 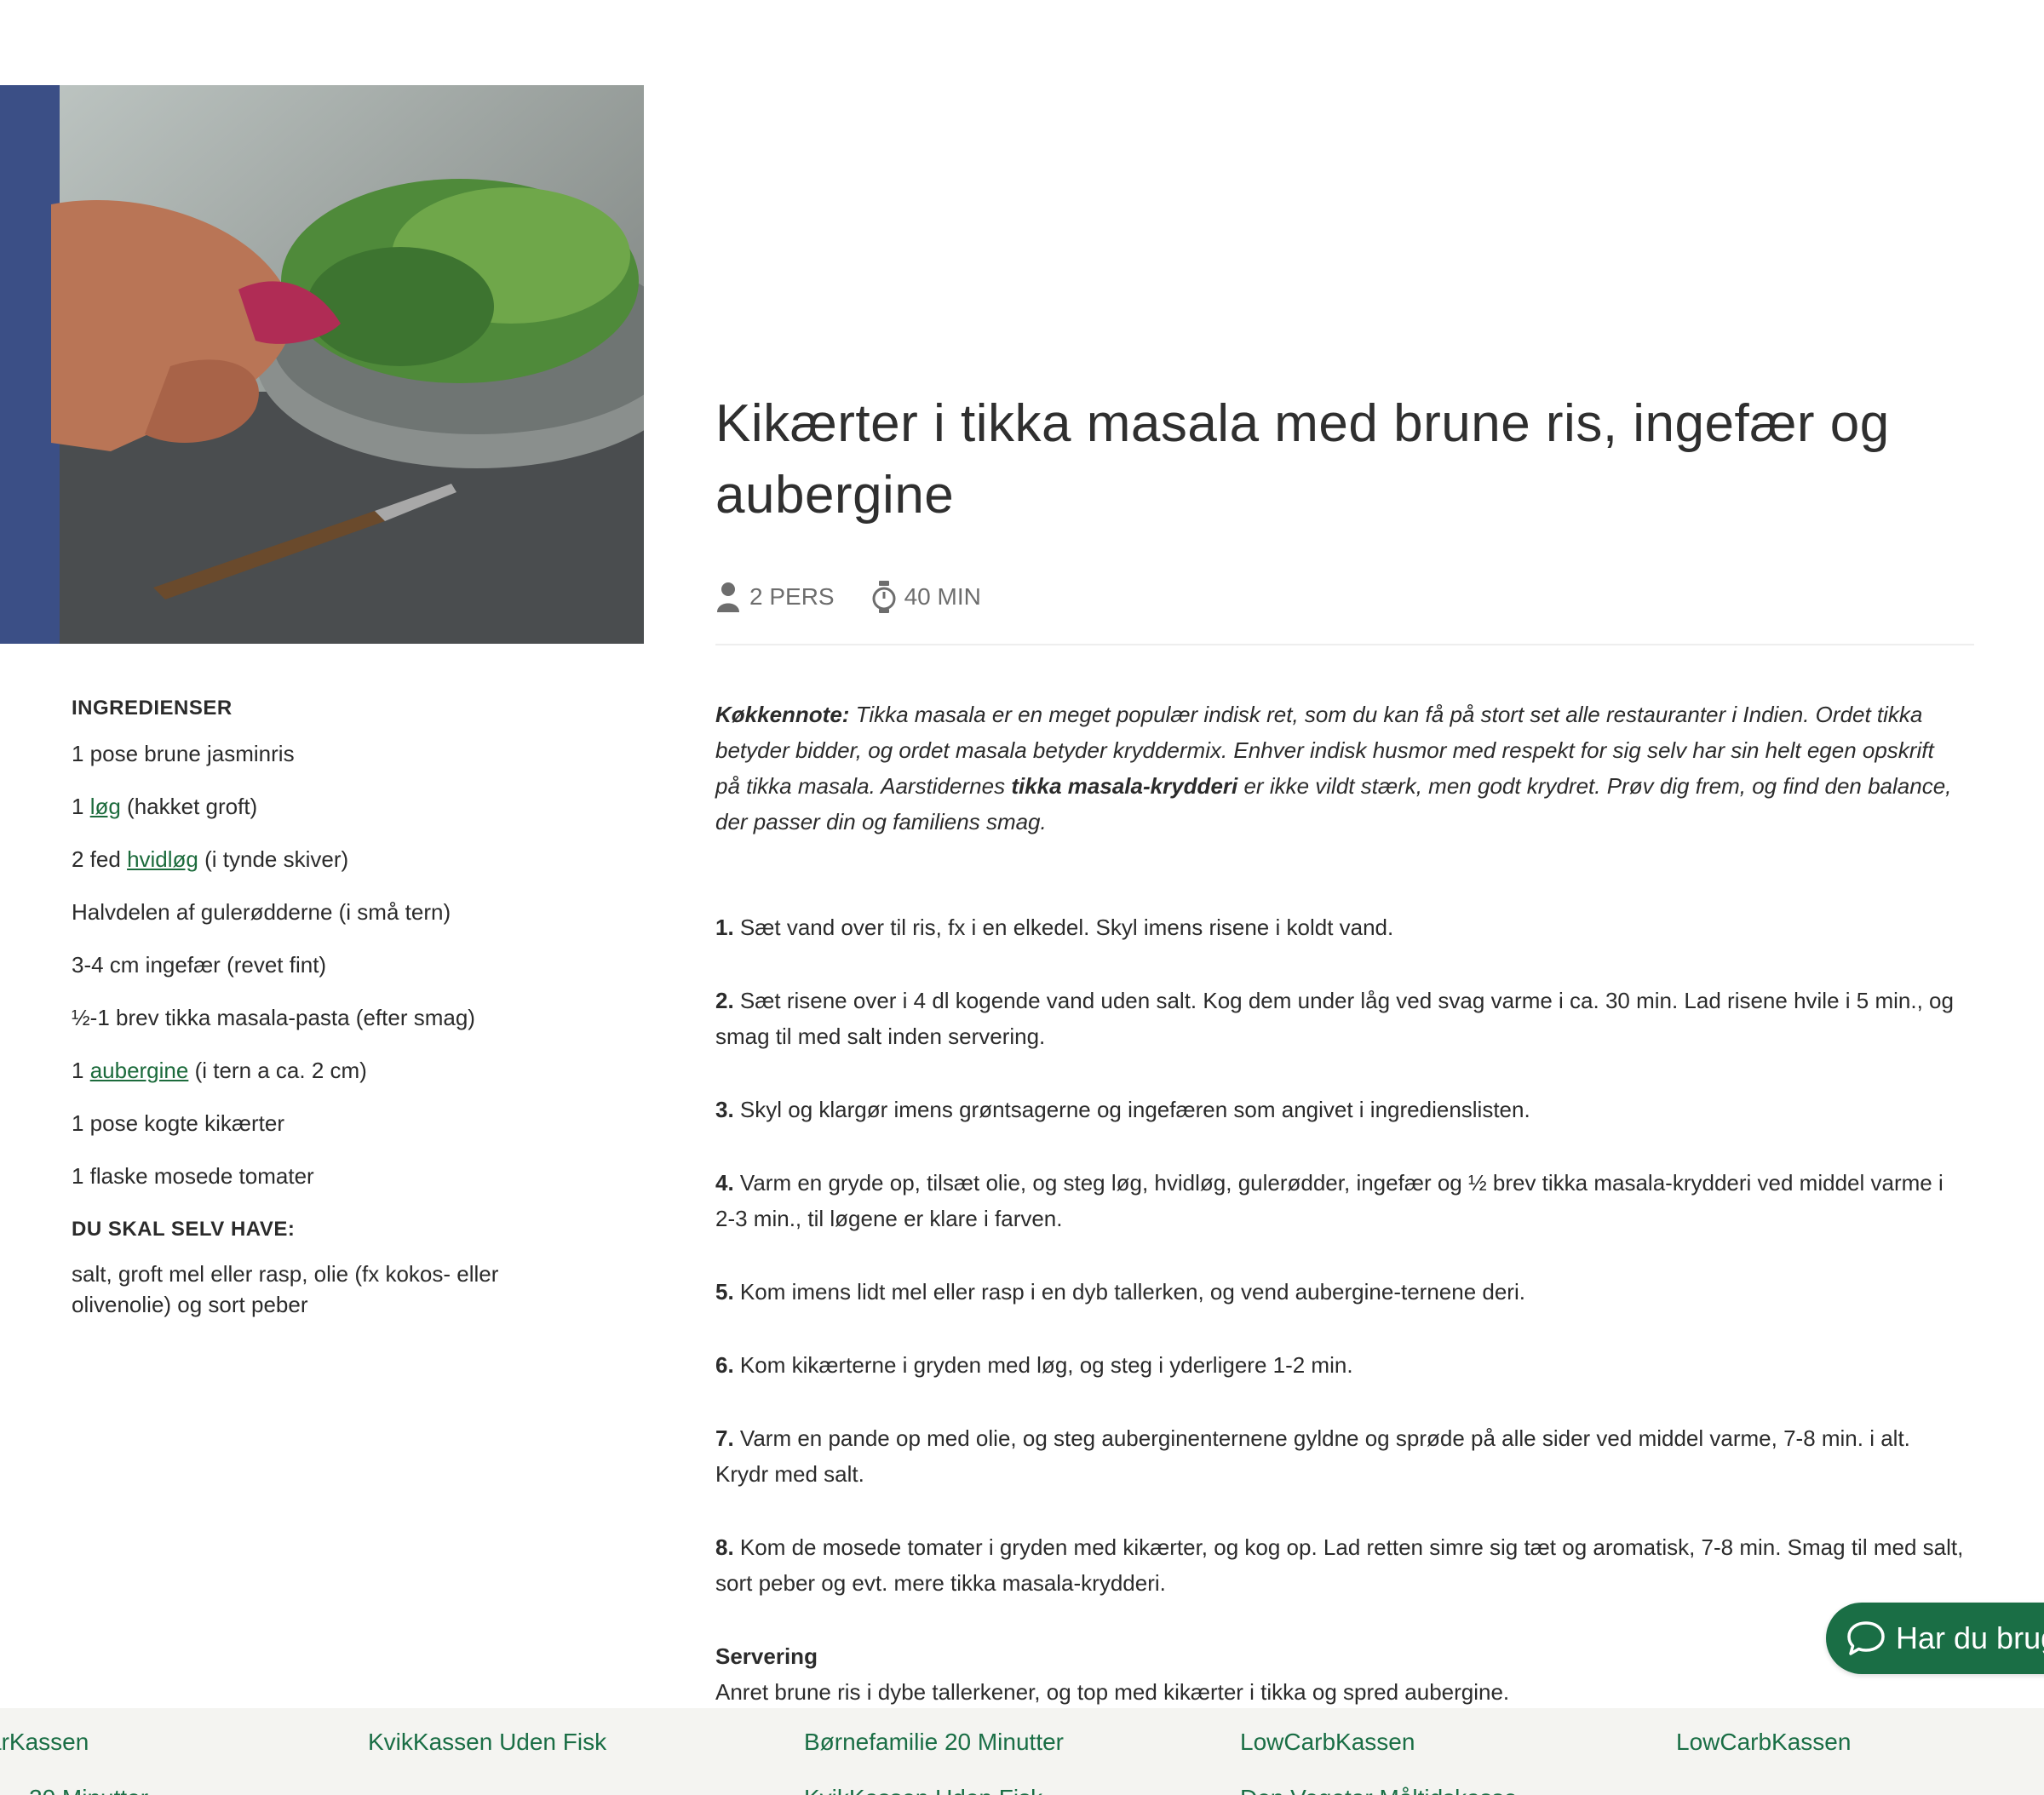 What do you see at coordinates (162, 859) in the screenshot?
I see `ingredient-link-hvidlog: hvidløg` at bounding box center [162, 859].